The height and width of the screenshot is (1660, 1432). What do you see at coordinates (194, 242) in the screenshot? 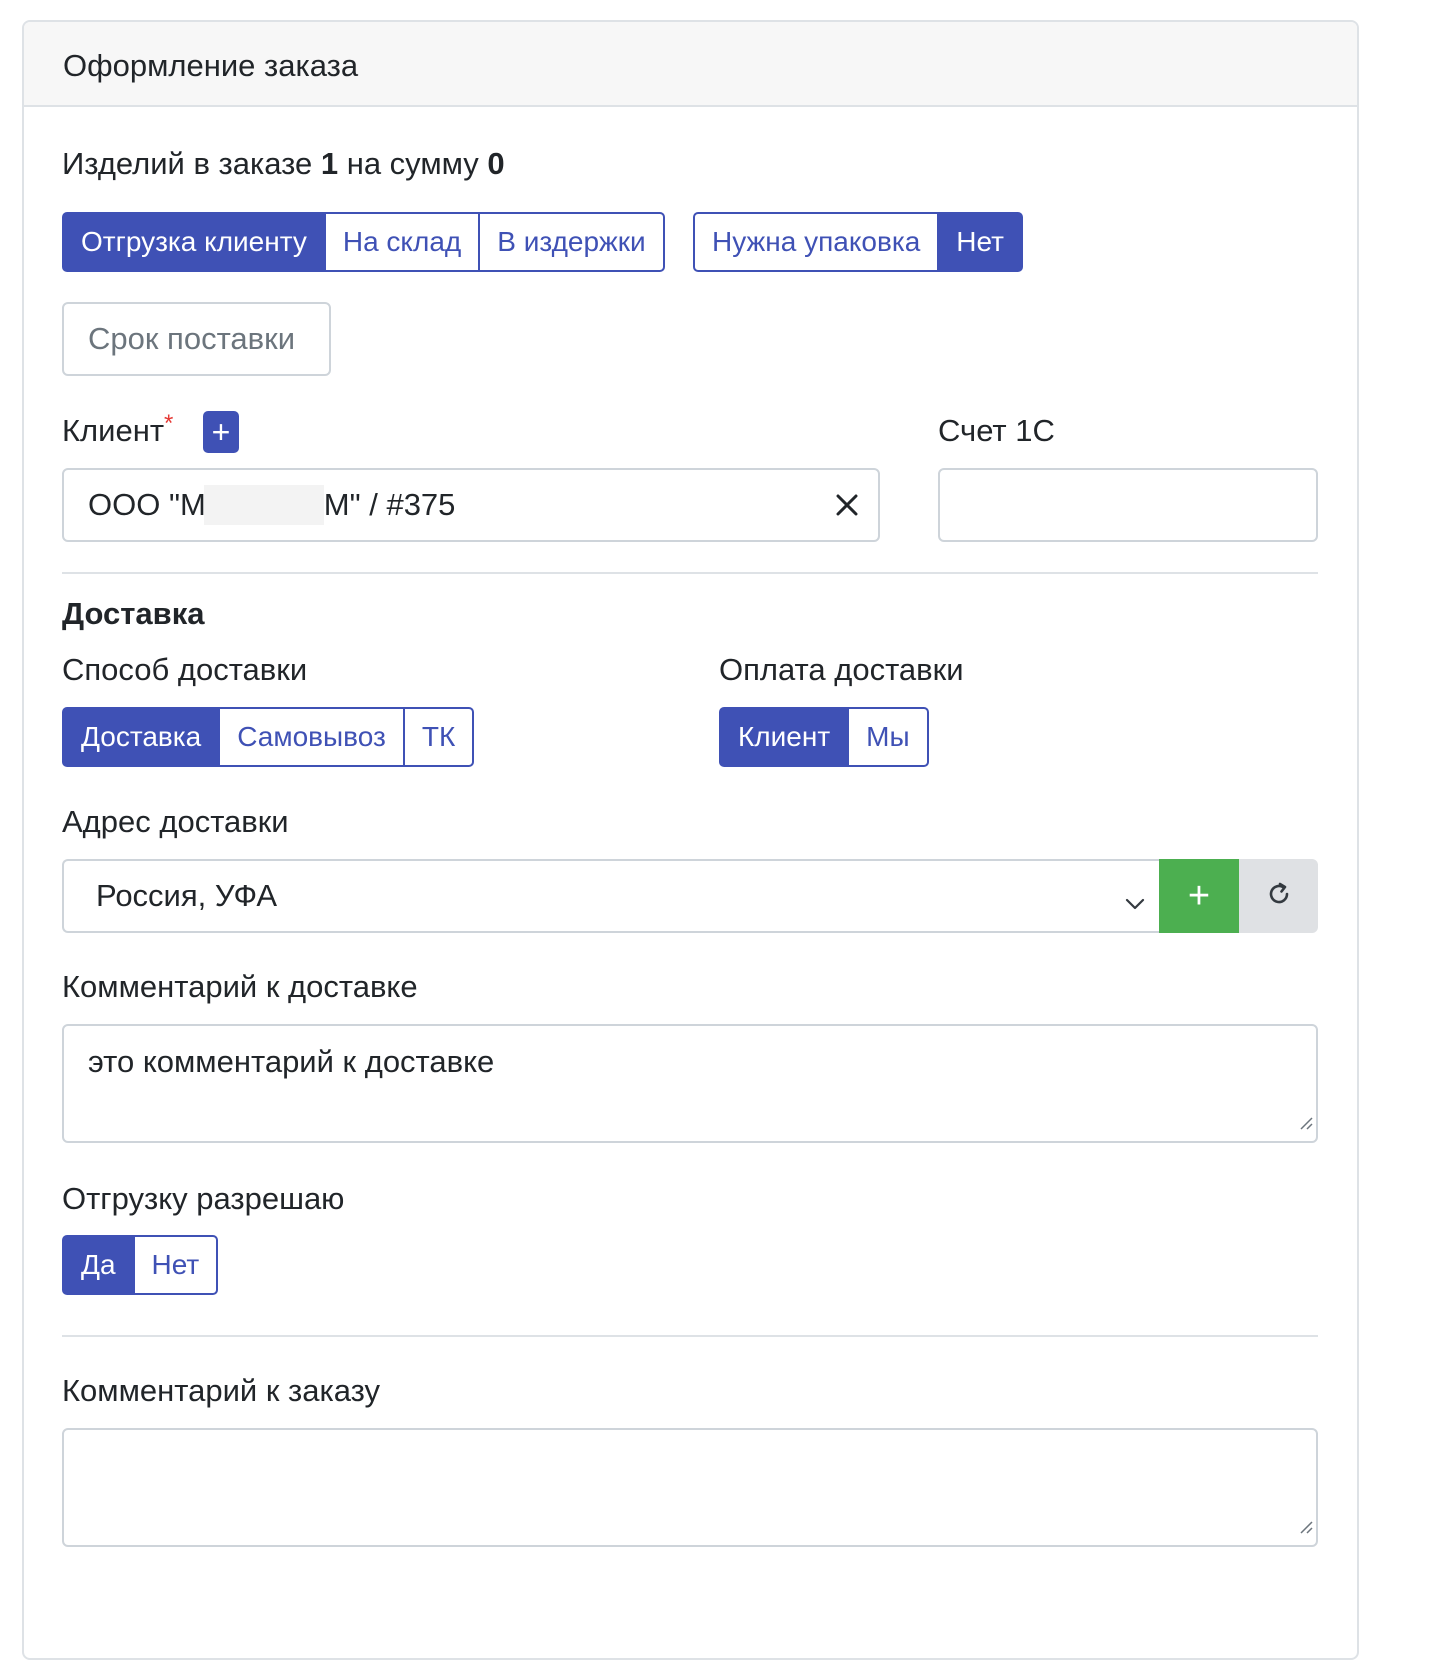
I see `shipment-to-client-button: Отгрузка клиенту` at bounding box center [194, 242].